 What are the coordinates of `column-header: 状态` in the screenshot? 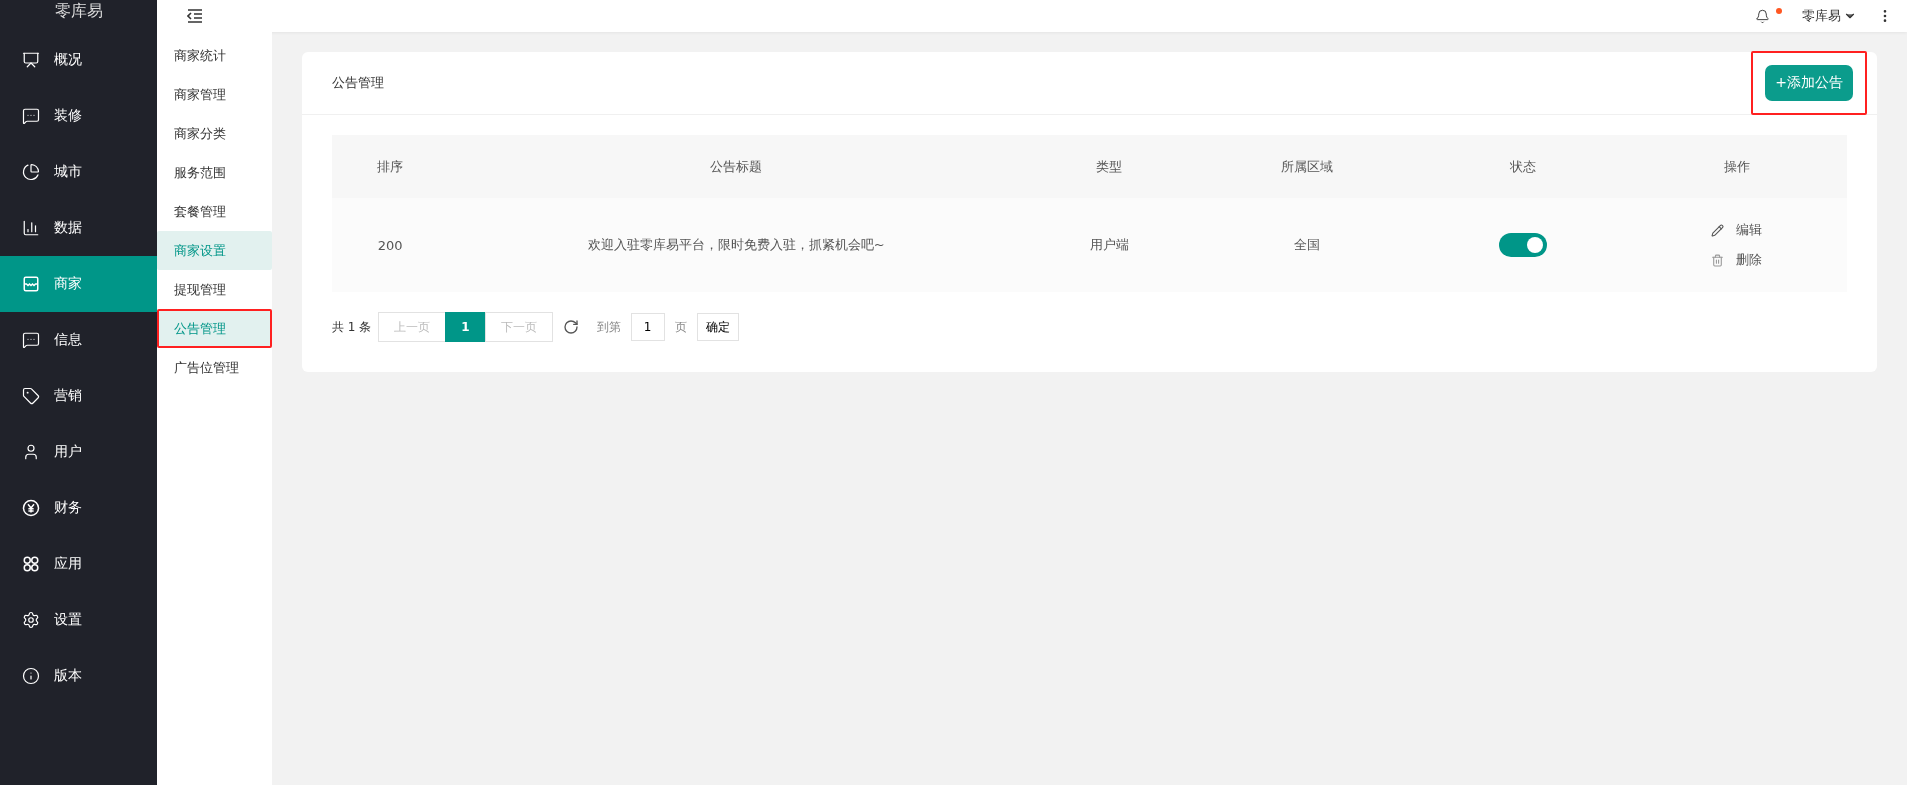 It's located at (1522, 166).